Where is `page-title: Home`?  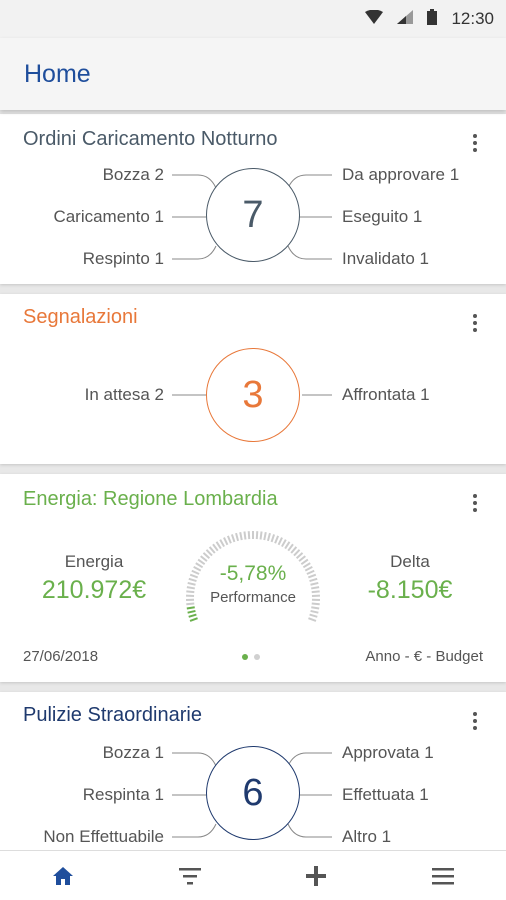
page-title: Home is located at coordinates (57, 73).